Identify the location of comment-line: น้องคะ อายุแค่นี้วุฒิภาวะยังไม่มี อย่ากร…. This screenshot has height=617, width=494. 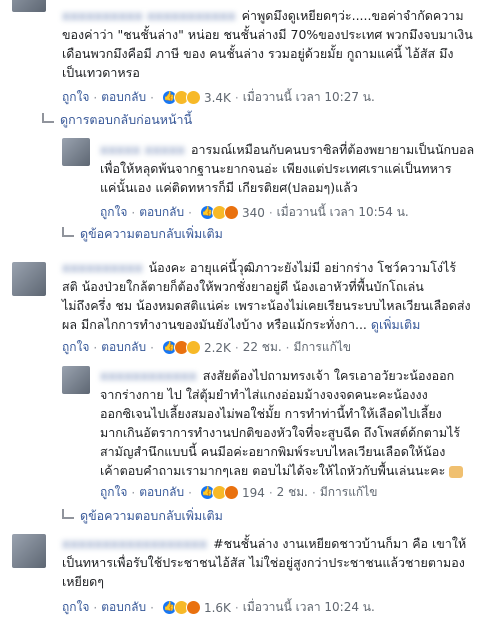
(302, 267).